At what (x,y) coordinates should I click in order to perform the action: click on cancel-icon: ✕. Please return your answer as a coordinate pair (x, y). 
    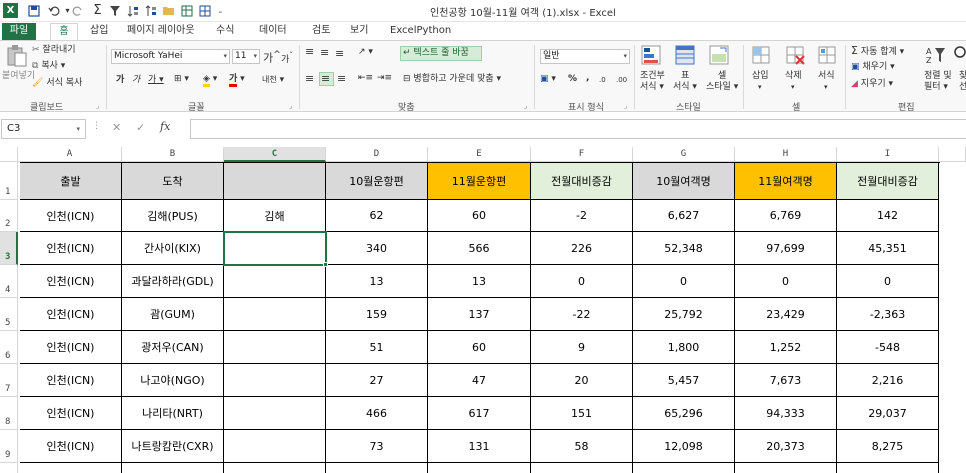
    Looking at the image, I should click on (116, 127).